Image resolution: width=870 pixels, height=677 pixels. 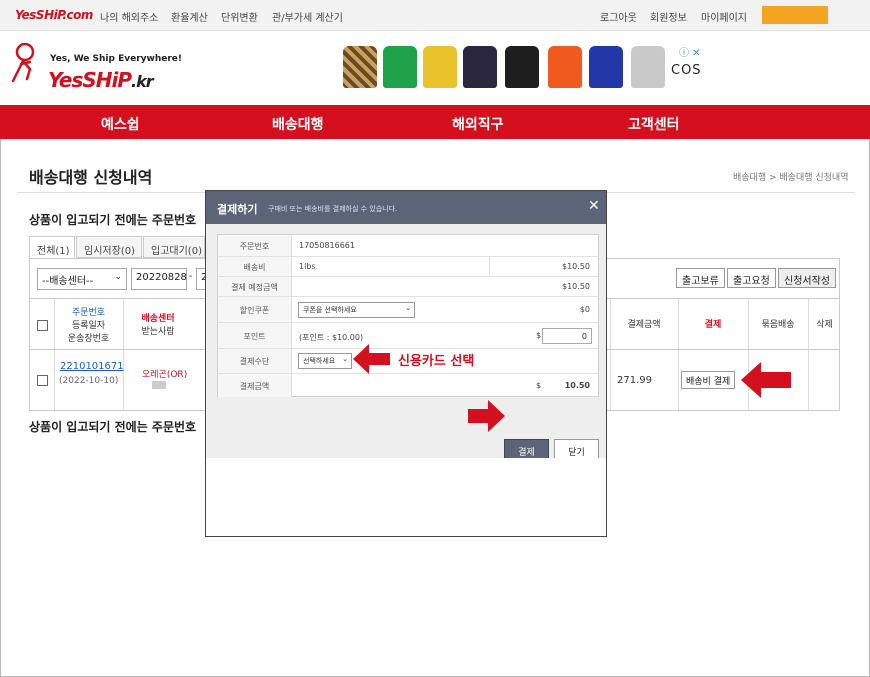 I want to click on user-badge, so click(x=795, y=15).